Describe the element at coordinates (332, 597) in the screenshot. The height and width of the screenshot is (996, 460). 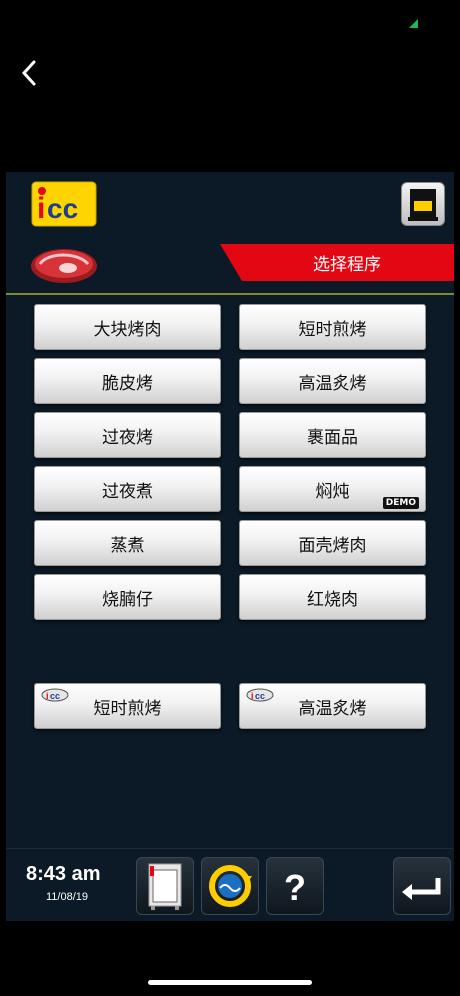
I see `program-button: 红烧肉` at that location.